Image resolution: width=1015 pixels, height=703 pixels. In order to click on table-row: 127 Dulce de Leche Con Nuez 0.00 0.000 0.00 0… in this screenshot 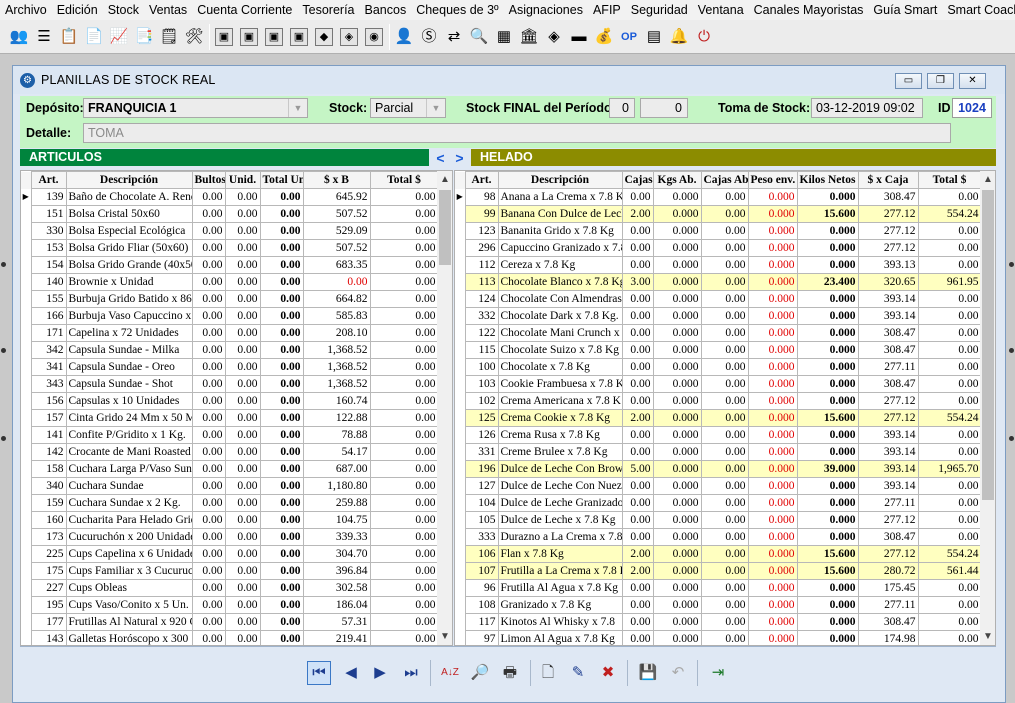, I will do `click(718, 486)`.